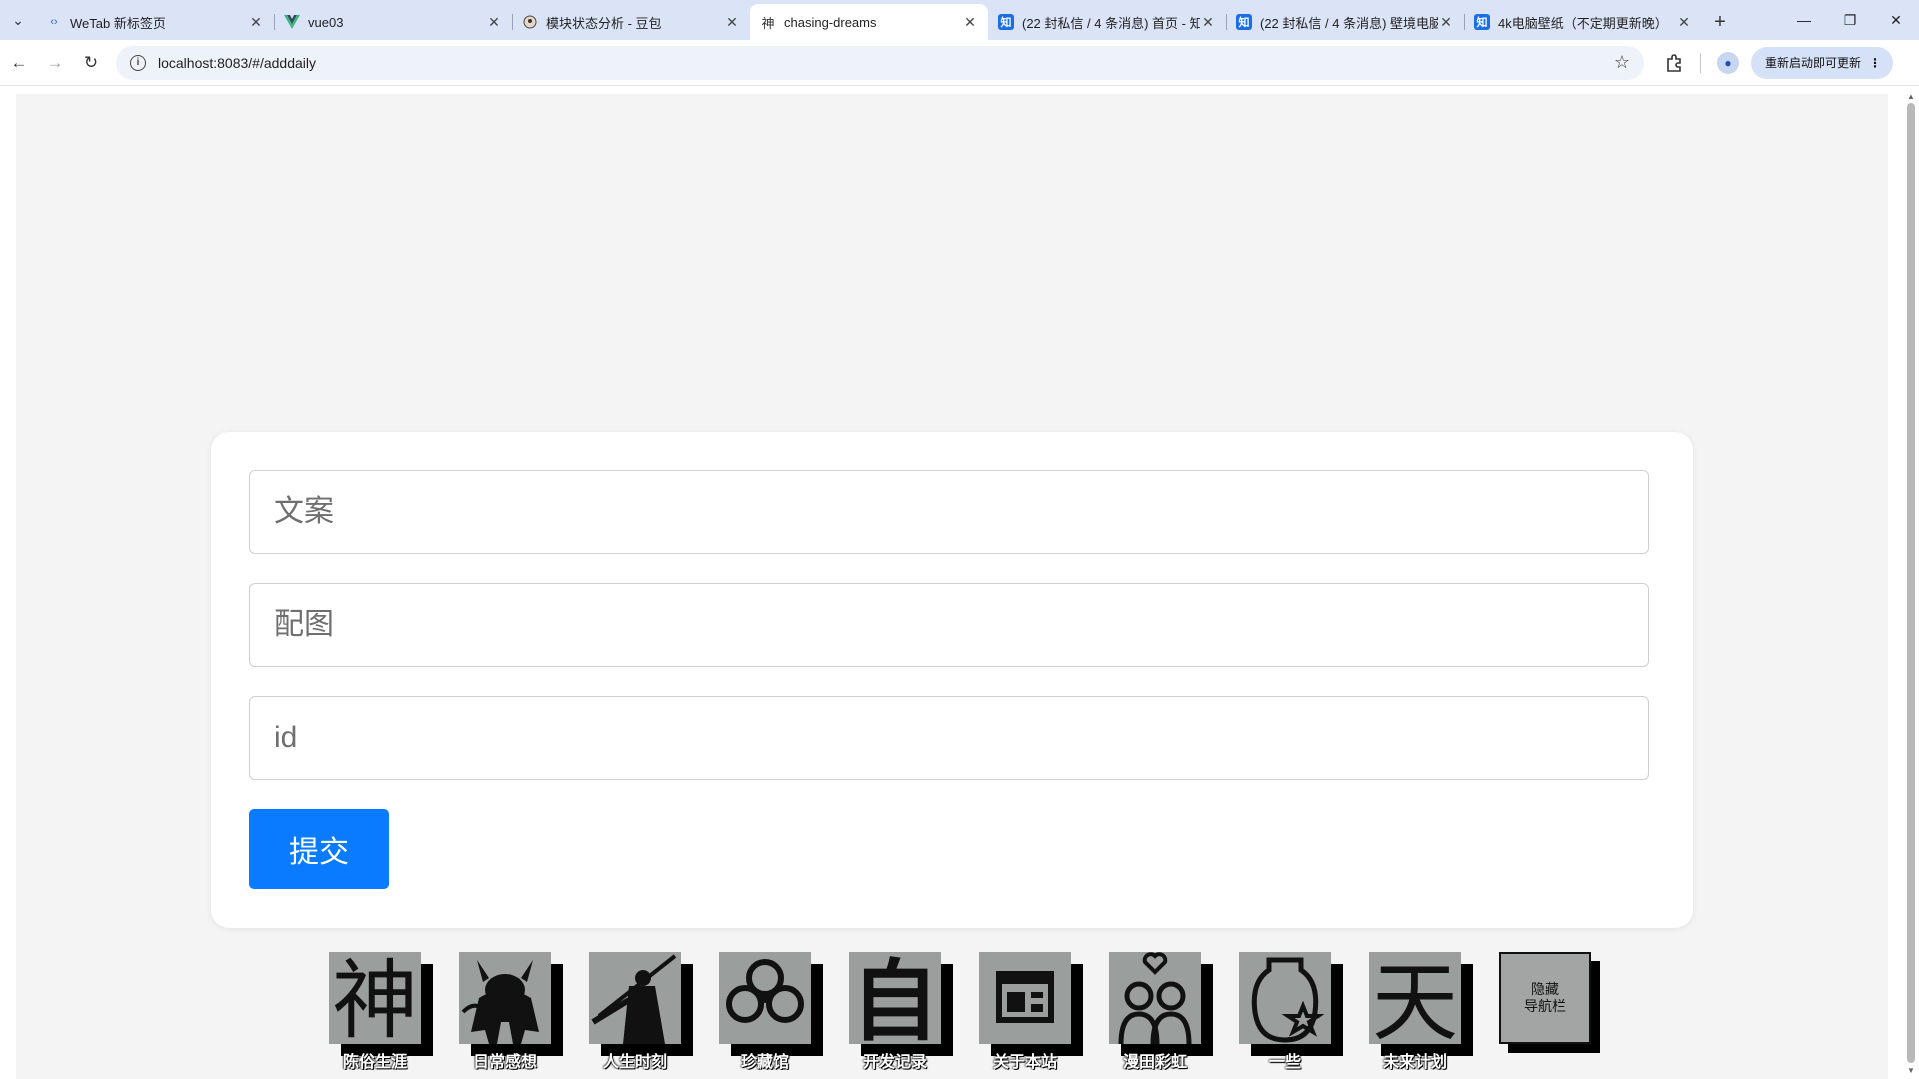 The width and height of the screenshot is (1919, 1079). What do you see at coordinates (1545, 989) in the screenshot?
I see `hide-navbar-label-line1: 隐藏` at bounding box center [1545, 989].